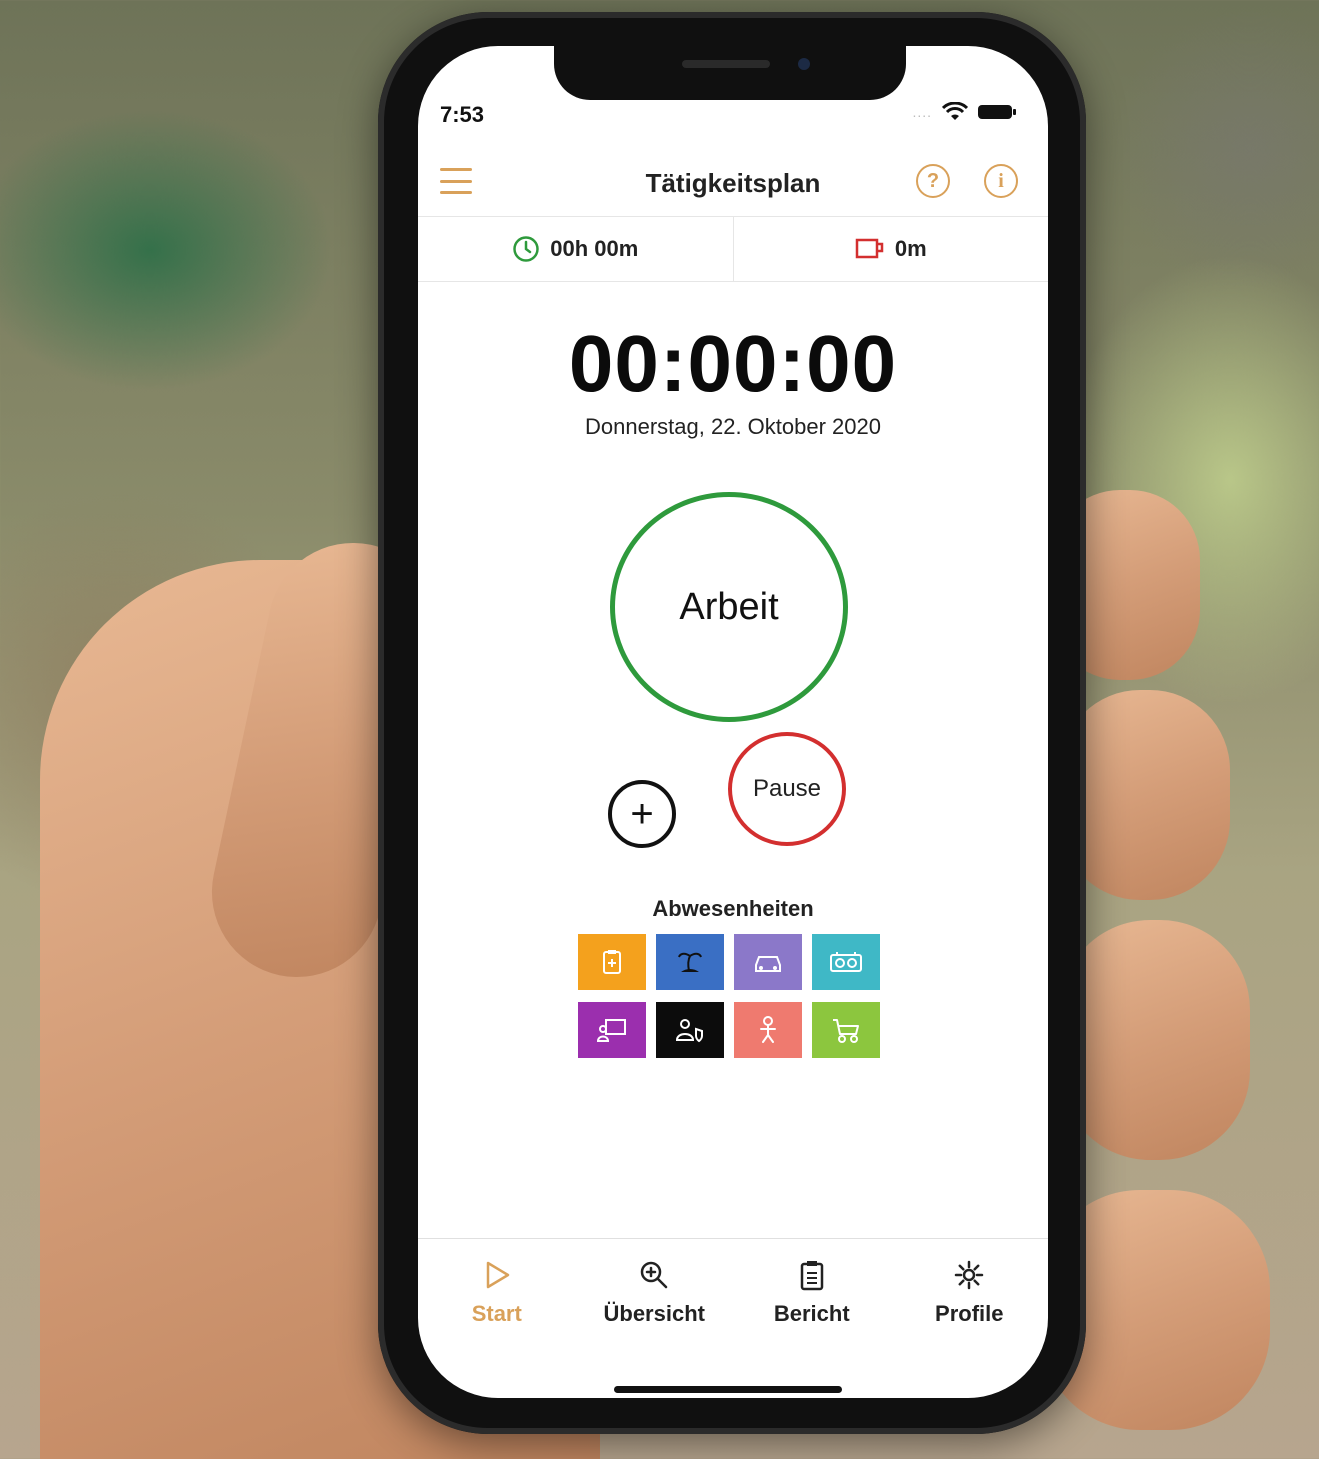 This screenshot has width=1319, height=1459. I want to click on absences-title: Abwesenheiten, so click(733, 908).